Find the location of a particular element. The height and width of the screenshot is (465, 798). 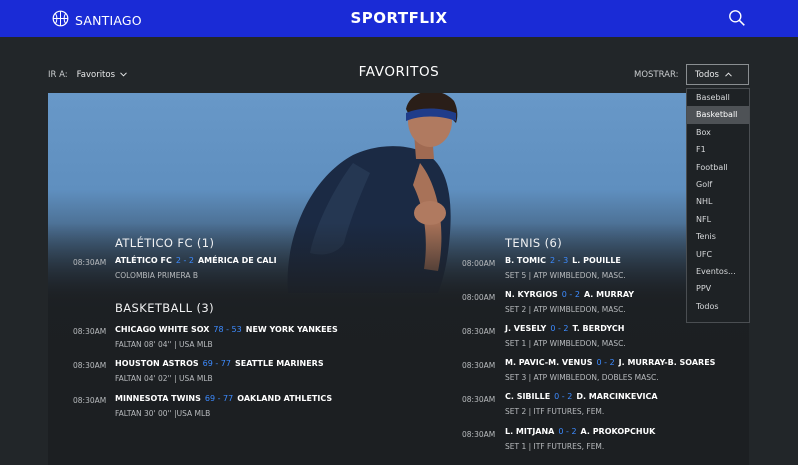

filter-item-ppv: PPV is located at coordinates (718, 288).